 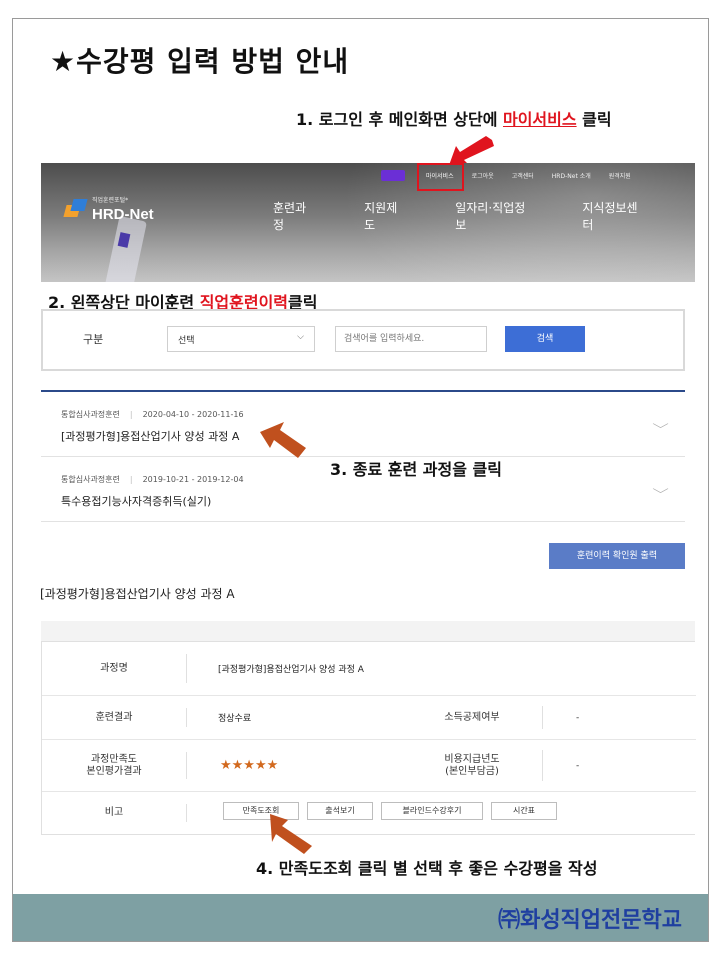 What do you see at coordinates (123, 214) in the screenshot?
I see `logo-wordmark: HRD-Net` at bounding box center [123, 214].